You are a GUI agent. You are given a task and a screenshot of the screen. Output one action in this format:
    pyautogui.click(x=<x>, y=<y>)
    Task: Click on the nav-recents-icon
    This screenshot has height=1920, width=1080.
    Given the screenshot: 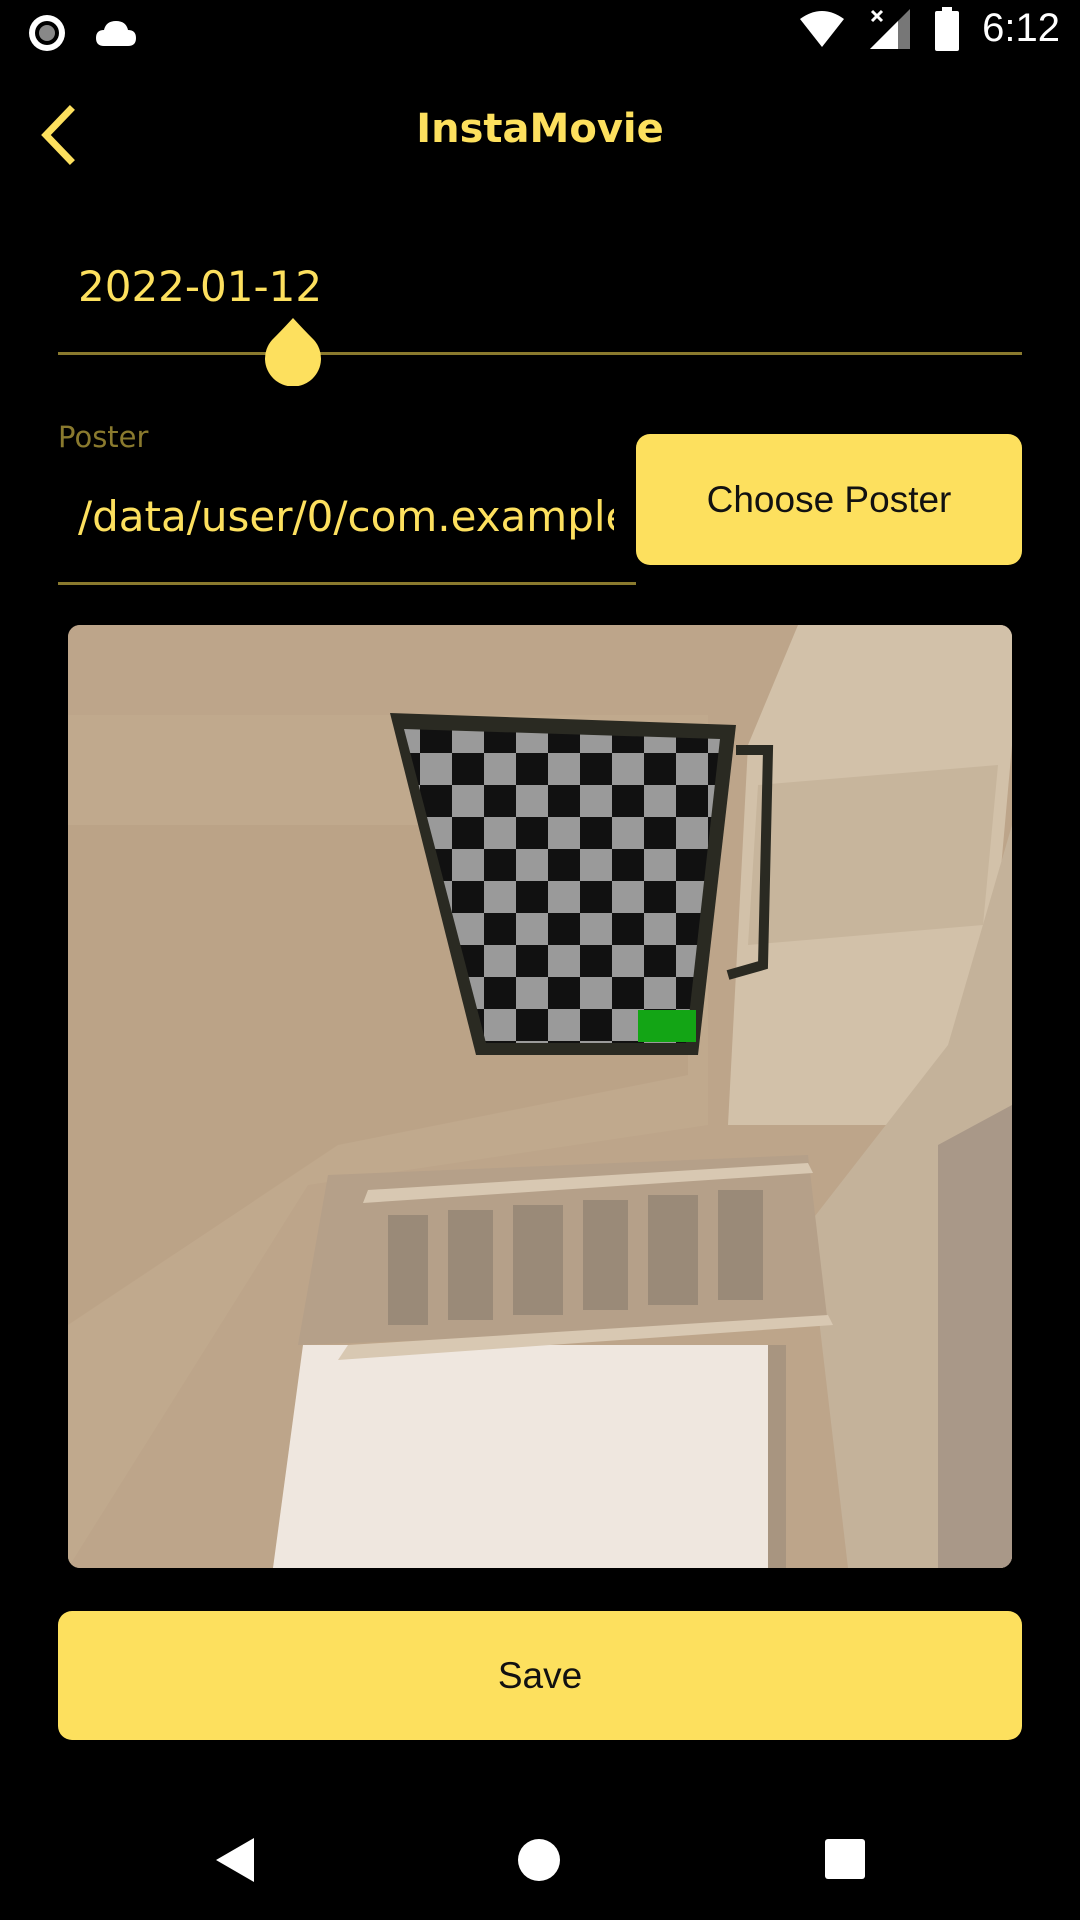 What is the action you would take?
    pyautogui.click(x=845, y=1859)
    